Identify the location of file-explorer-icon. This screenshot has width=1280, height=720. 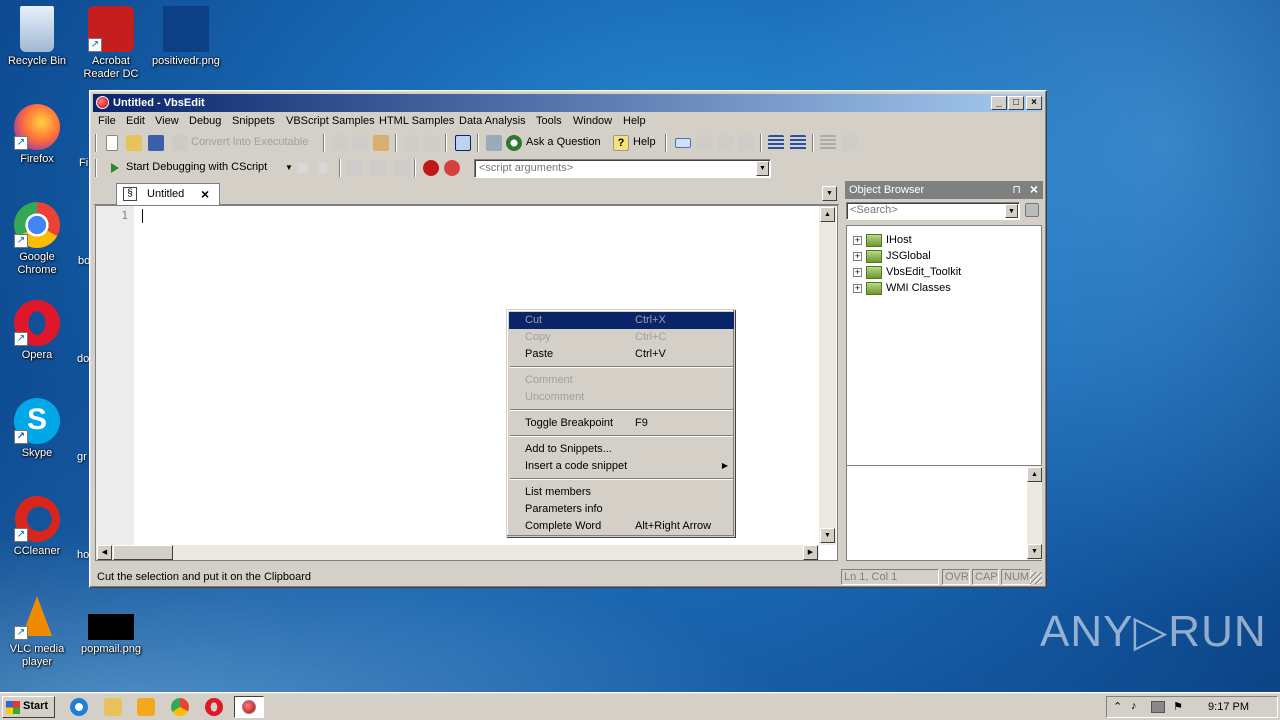
(113, 707).